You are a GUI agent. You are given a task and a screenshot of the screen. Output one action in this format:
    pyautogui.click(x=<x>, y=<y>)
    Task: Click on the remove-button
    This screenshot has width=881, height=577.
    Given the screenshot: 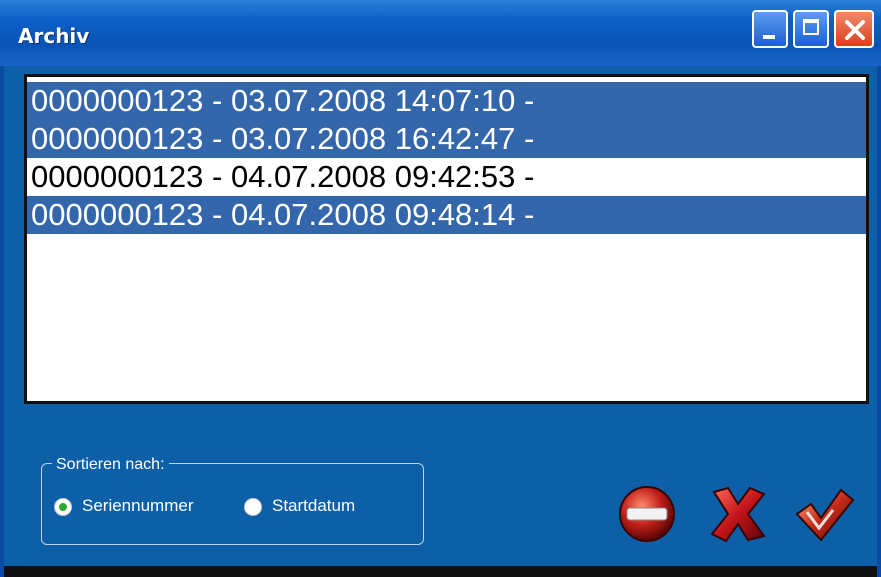 What is the action you would take?
    pyautogui.click(x=647, y=514)
    